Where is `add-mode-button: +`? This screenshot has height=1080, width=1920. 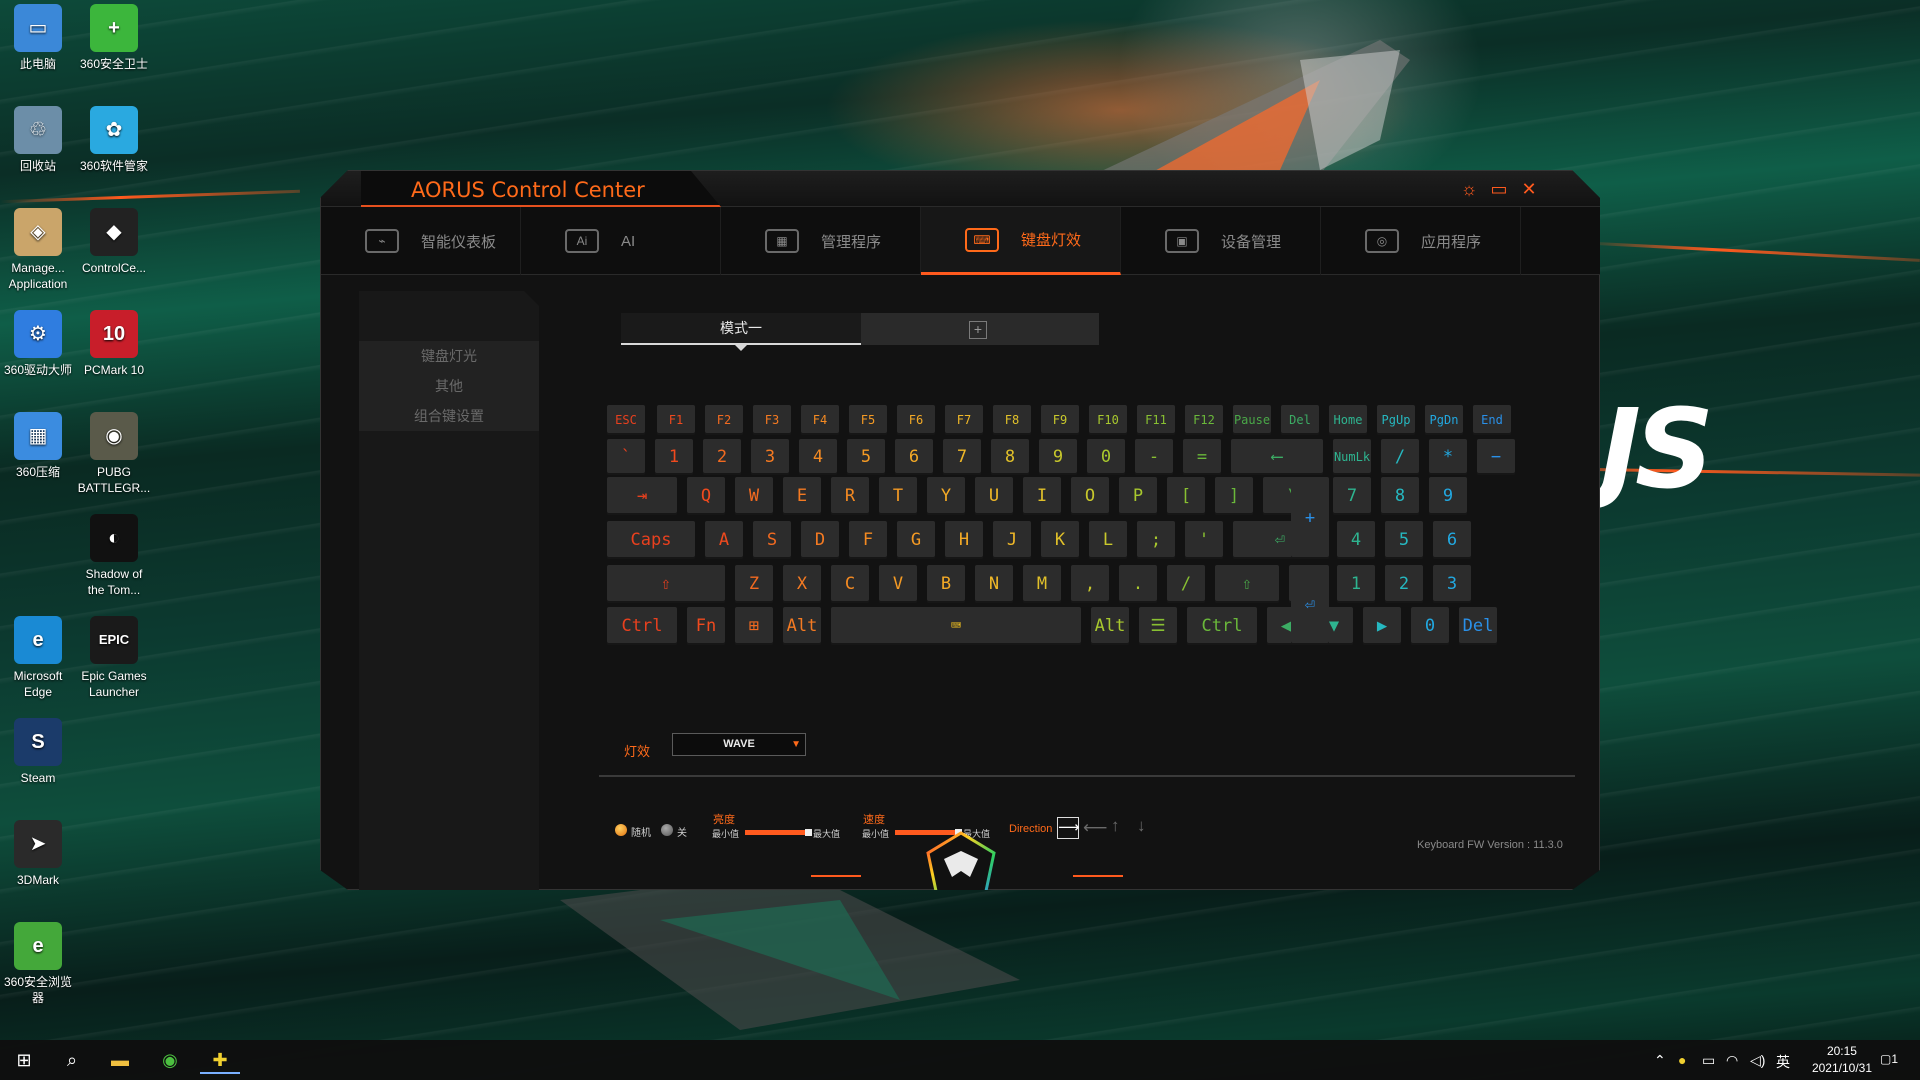 add-mode-button: + is located at coordinates (978, 330).